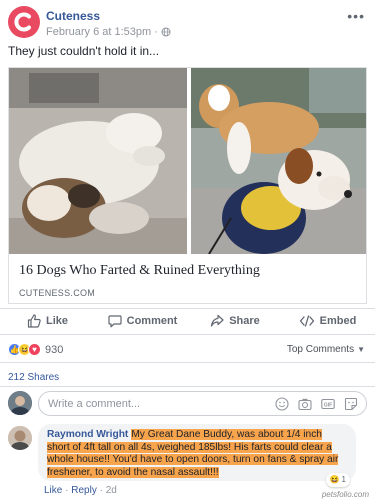 The height and width of the screenshot is (502, 375). What do you see at coordinates (361, 349) in the screenshot?
I see `chevron-down-icon: ▼` at bounding box center [361, 349].